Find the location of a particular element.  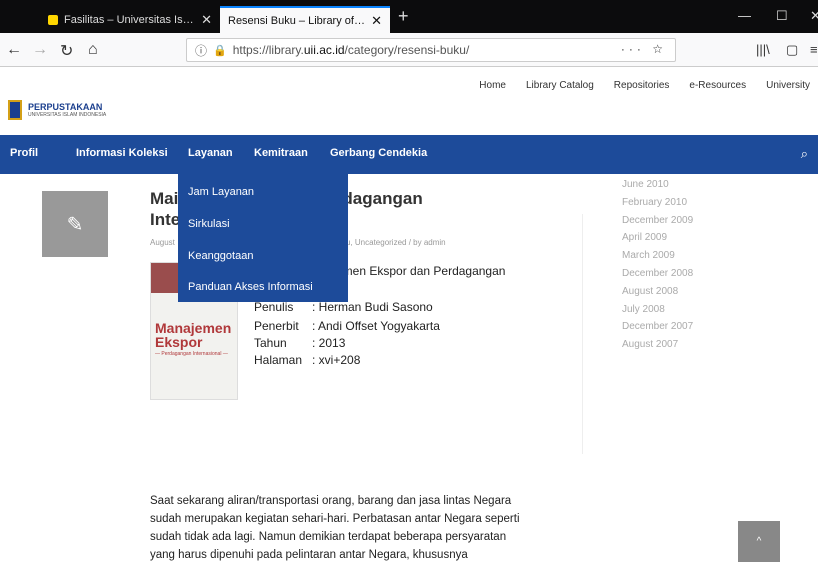

book-halaman: Halaman: xvi+208 is located at coordinates (307, 360).